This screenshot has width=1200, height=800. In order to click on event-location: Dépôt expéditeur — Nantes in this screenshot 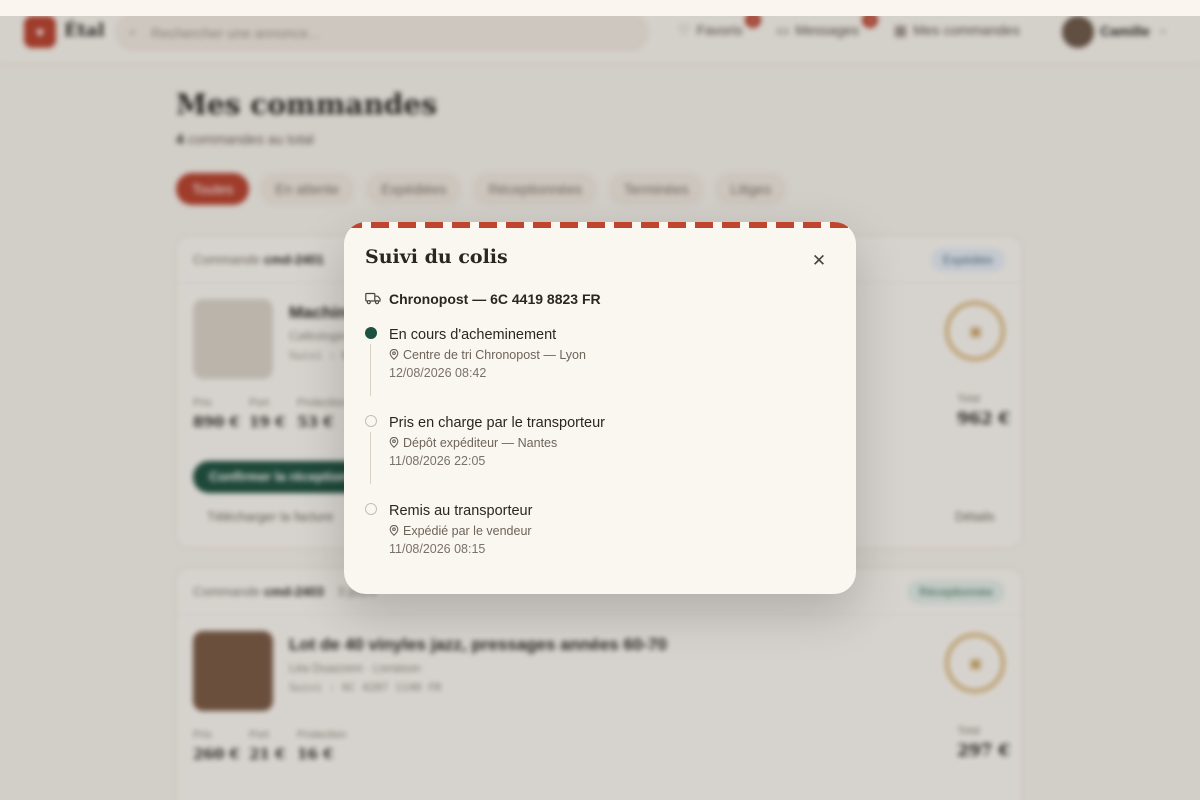, I will do `click(473, 443)`.